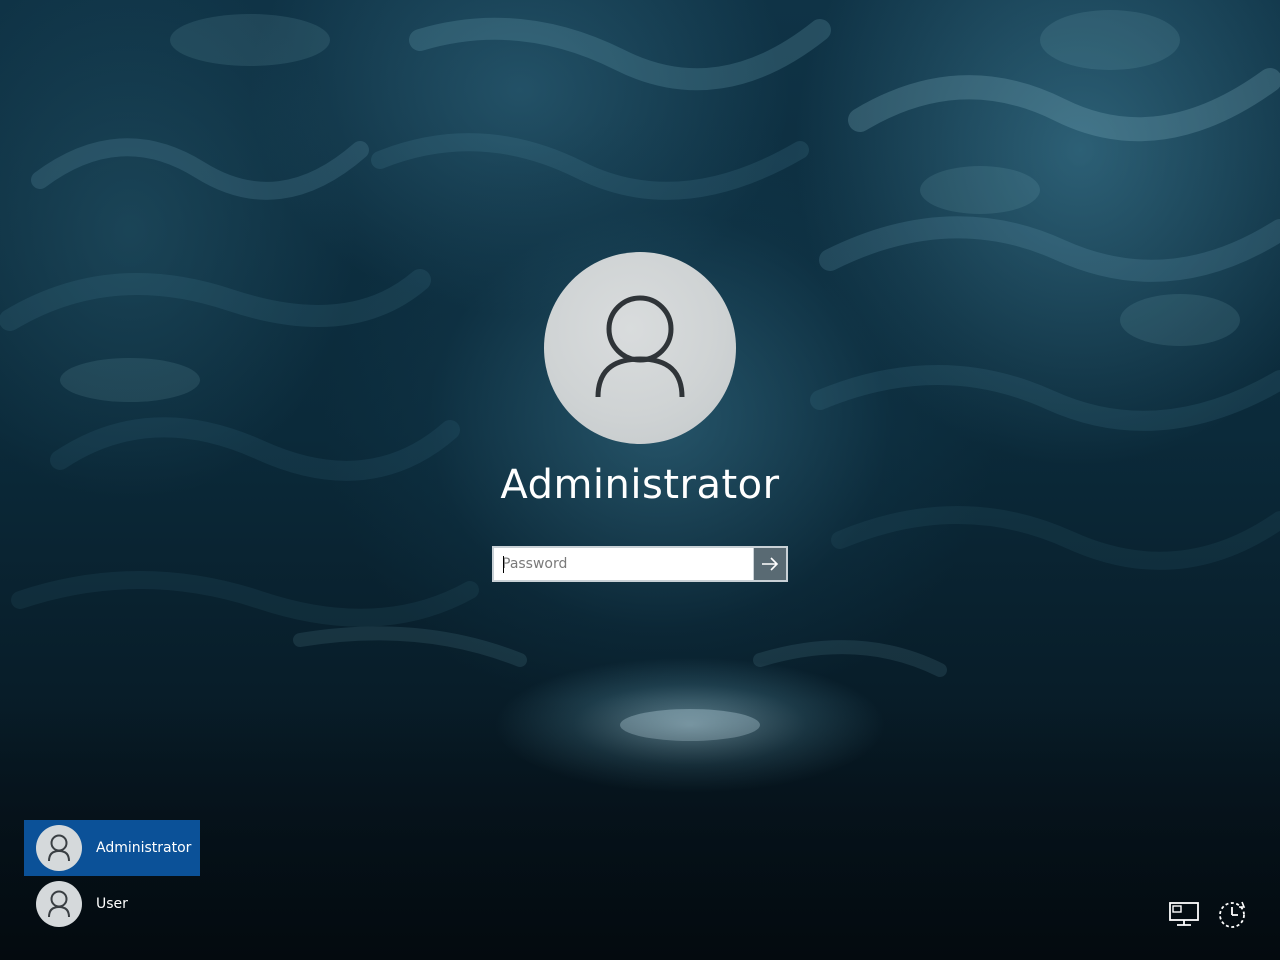 This screenshot has width=1280, height=960. I want to click on network-icon, so click(1184, 914).